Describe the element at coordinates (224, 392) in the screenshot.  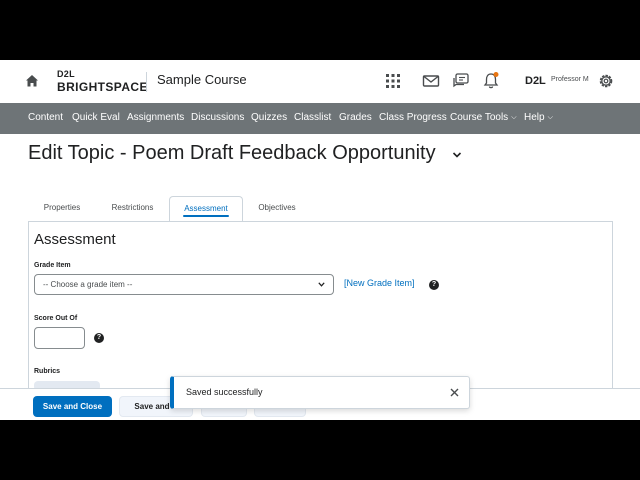
I see `toast-message: Saved successfully` at that location.